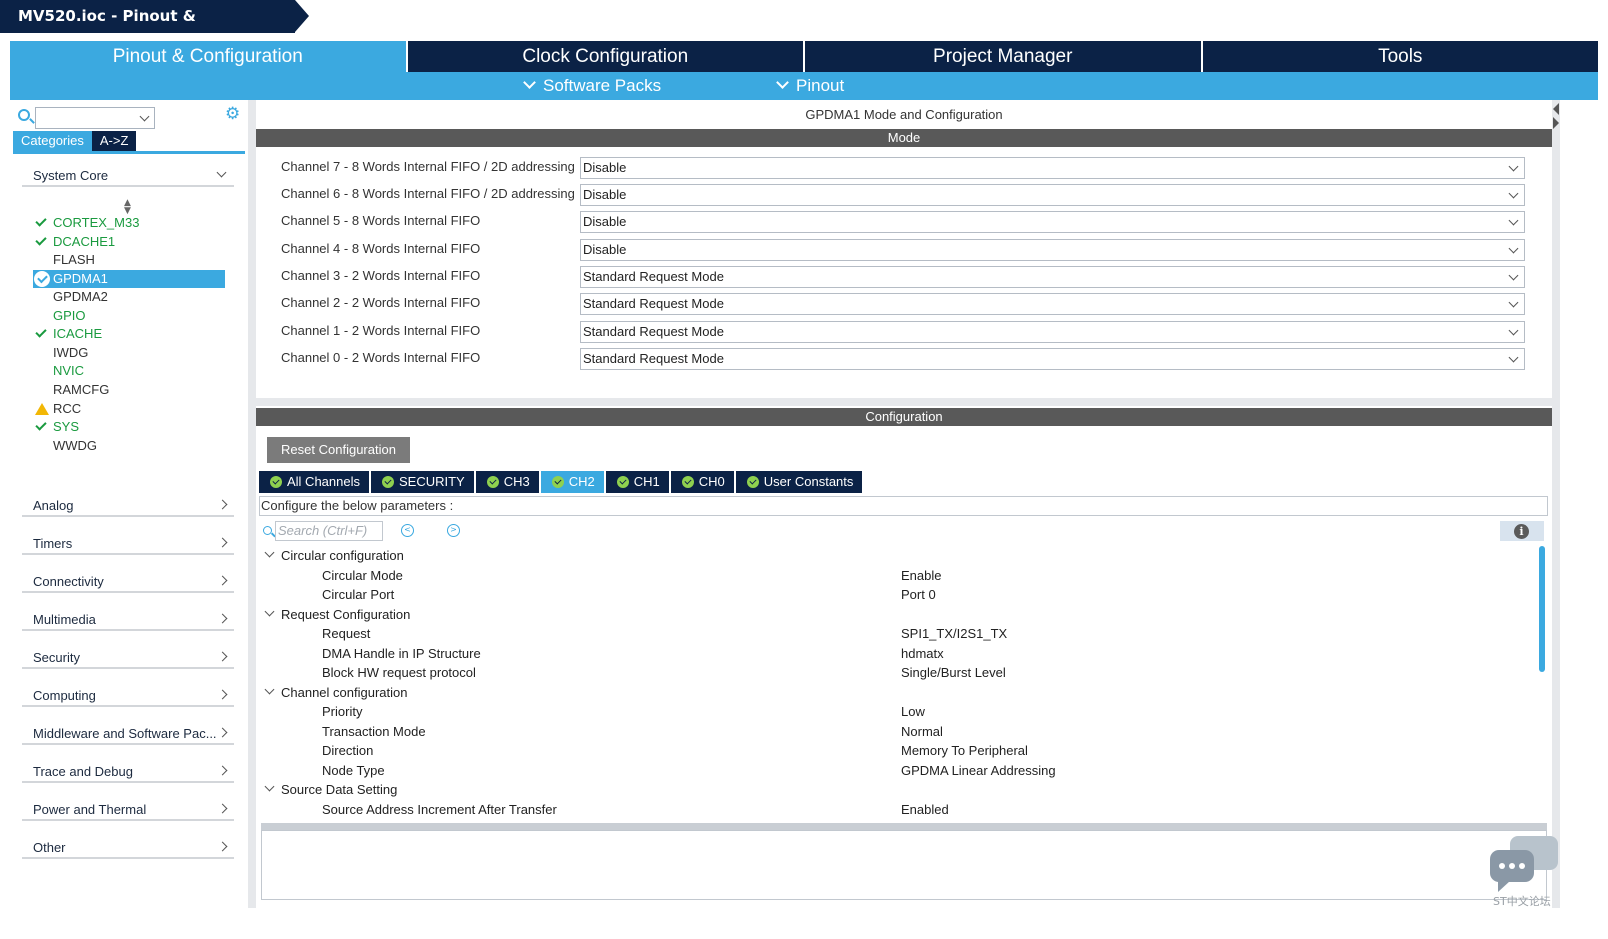  What do you see at coordinates (572, 482) in the screenshot?
I see `tab-ch2: CH2` at bounding box center [572, 482].